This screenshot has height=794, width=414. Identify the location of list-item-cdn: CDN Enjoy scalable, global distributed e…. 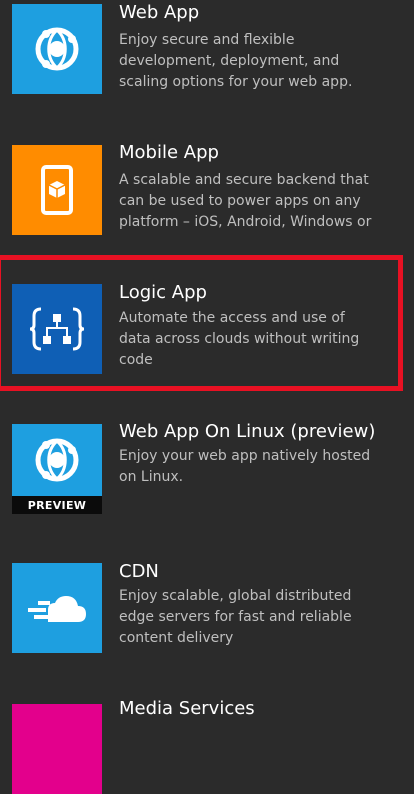
(207, 615).